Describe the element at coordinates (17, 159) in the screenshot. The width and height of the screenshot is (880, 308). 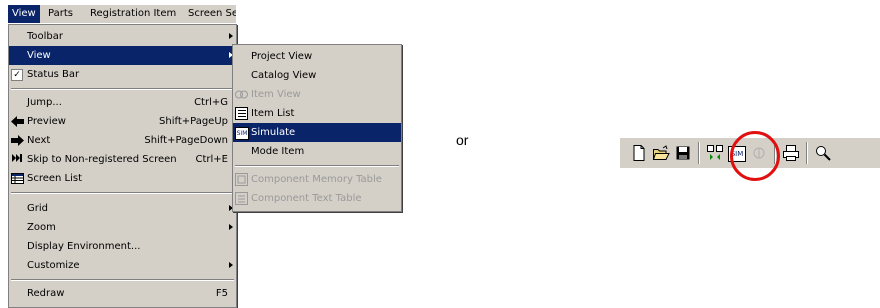
I see `skip-icon` at that location.